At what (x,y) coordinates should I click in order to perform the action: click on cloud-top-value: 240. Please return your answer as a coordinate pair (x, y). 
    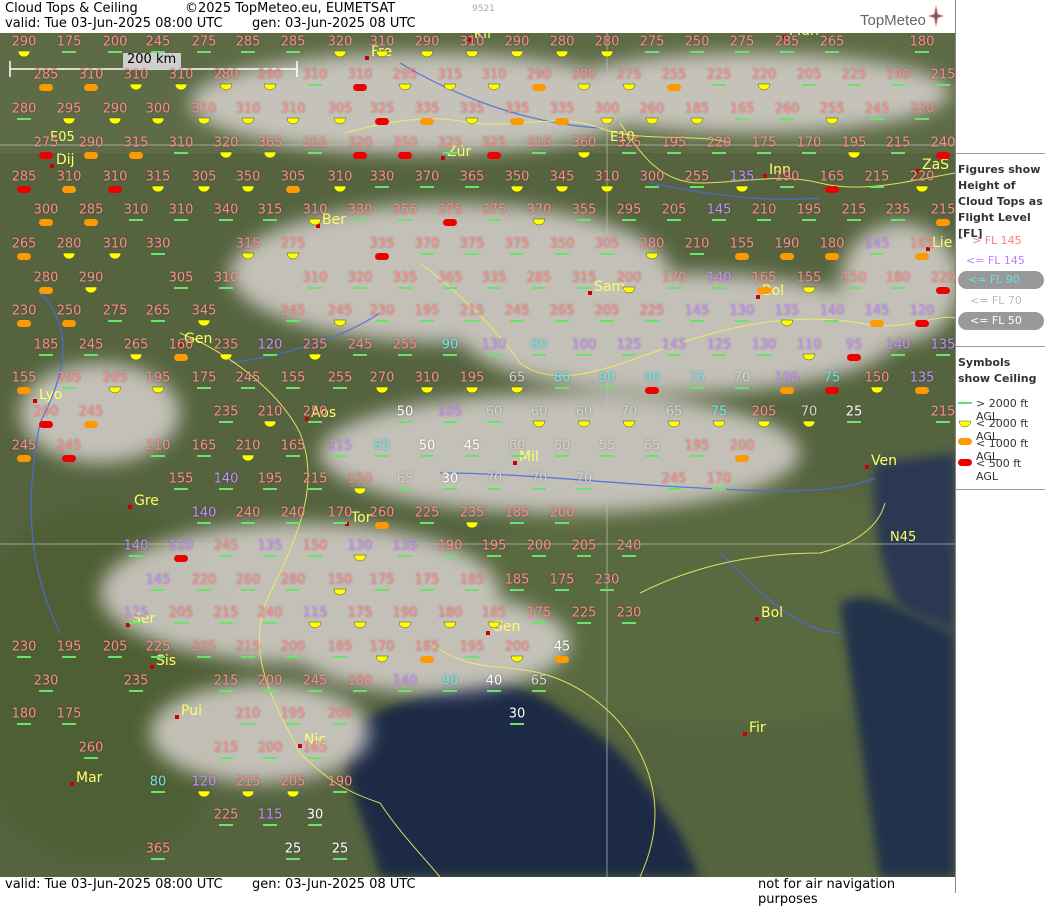
    Looking at the image, I should click on (629, 546).